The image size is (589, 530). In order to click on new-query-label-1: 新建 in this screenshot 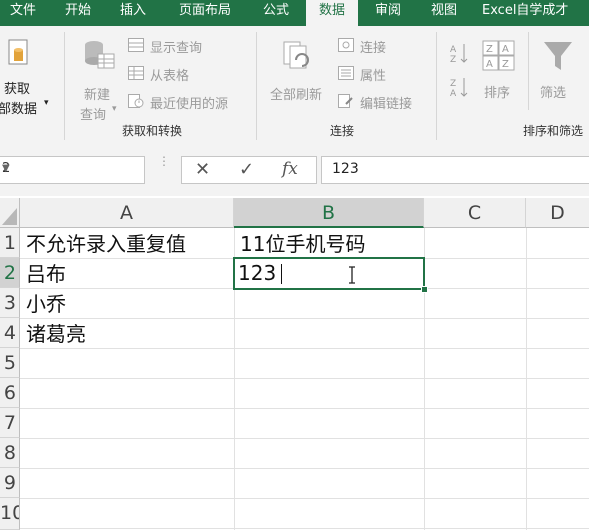, I will do `click(97, 95)`.